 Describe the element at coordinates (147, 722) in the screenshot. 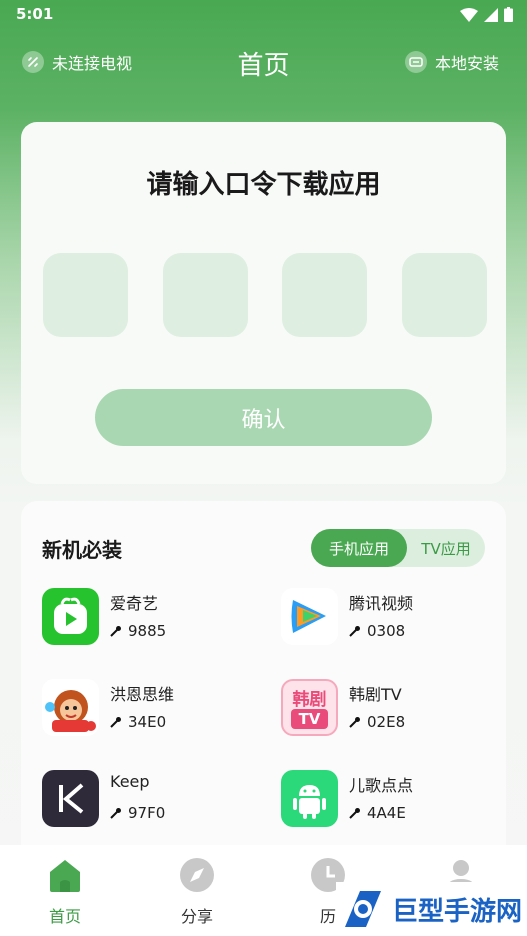

I see `app-code: 34E0` at that location.